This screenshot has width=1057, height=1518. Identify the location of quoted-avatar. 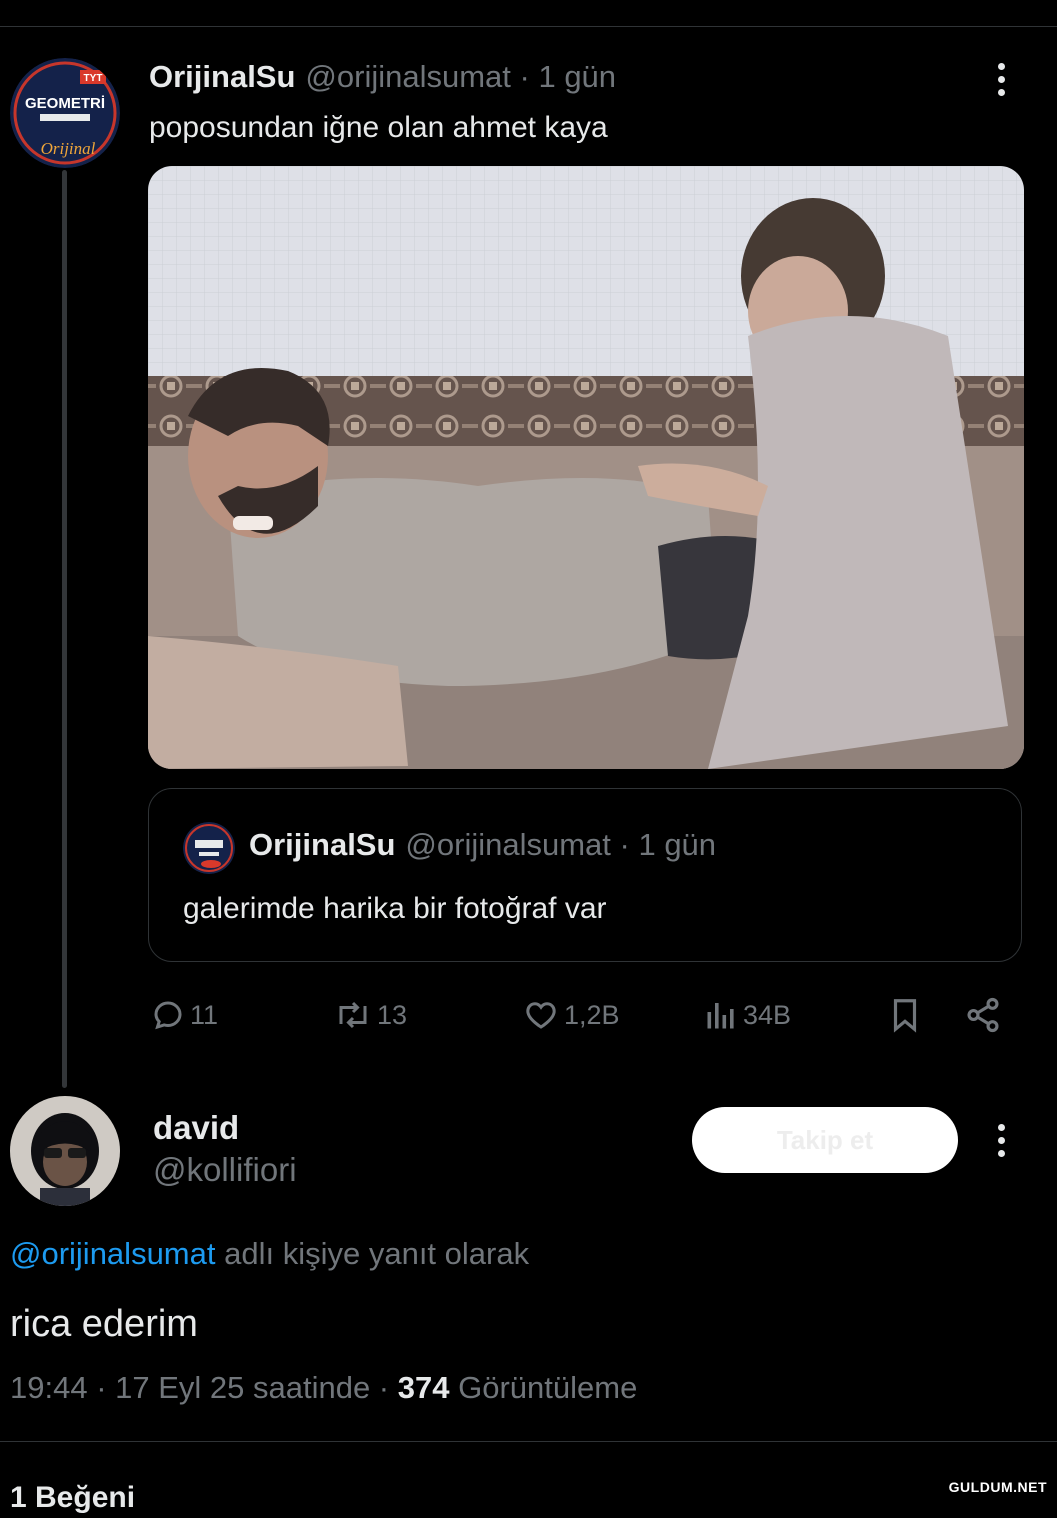
(209, 848).